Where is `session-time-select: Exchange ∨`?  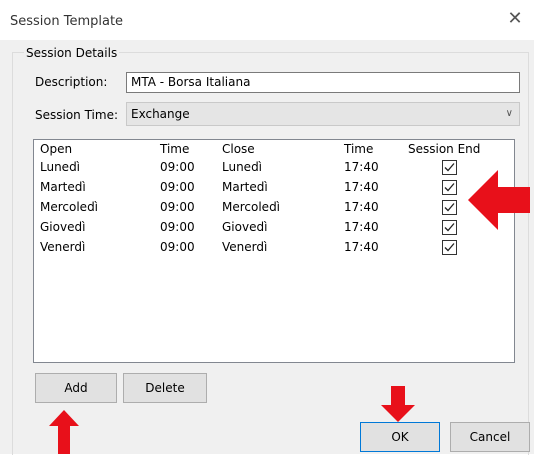
session-time-select: Exchange ∨ is located at coordinates (323, 114).